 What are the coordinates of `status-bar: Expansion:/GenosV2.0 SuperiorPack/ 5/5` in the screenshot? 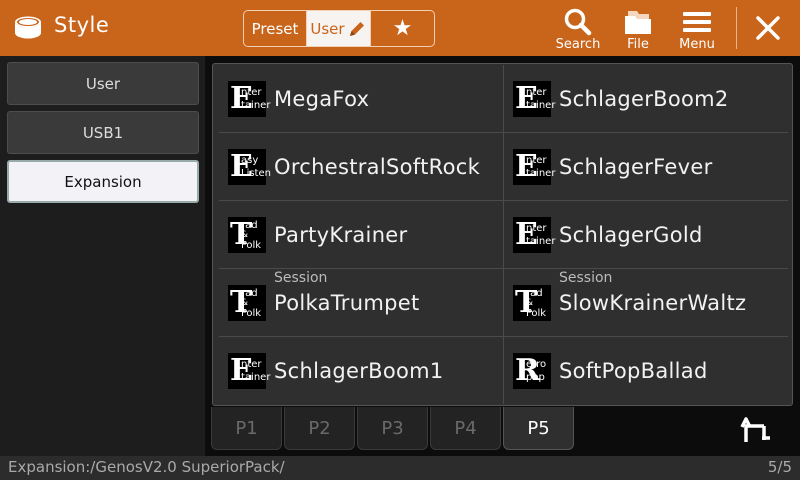 It's located at (400, 468).